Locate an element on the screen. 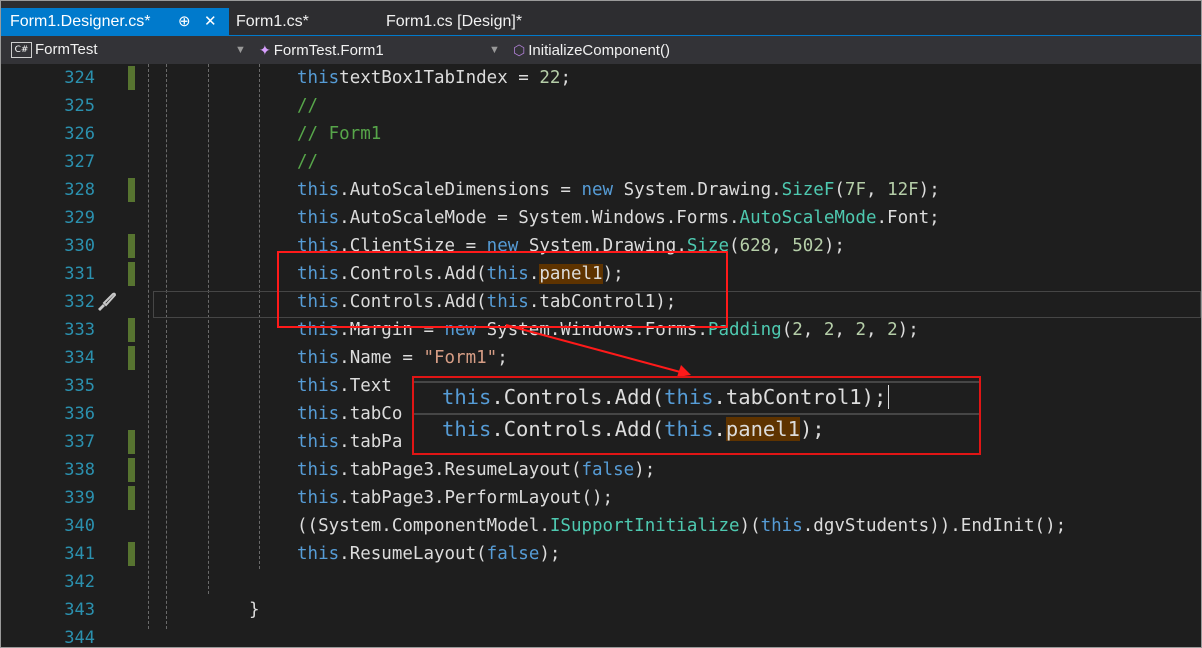 Image resolution: width=1202 pixels, height=648 pixels. reference-highlight: panel1 is located at coordinates (762, 429).